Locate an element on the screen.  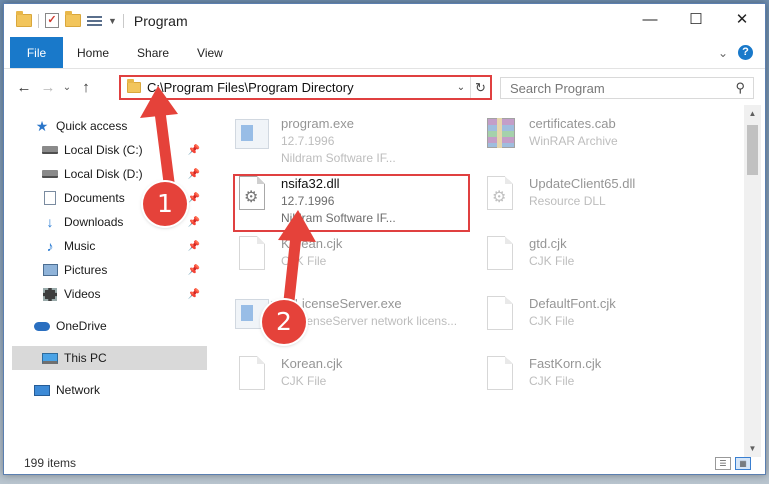
help-icon: ? is located at coordinates (745, 52).